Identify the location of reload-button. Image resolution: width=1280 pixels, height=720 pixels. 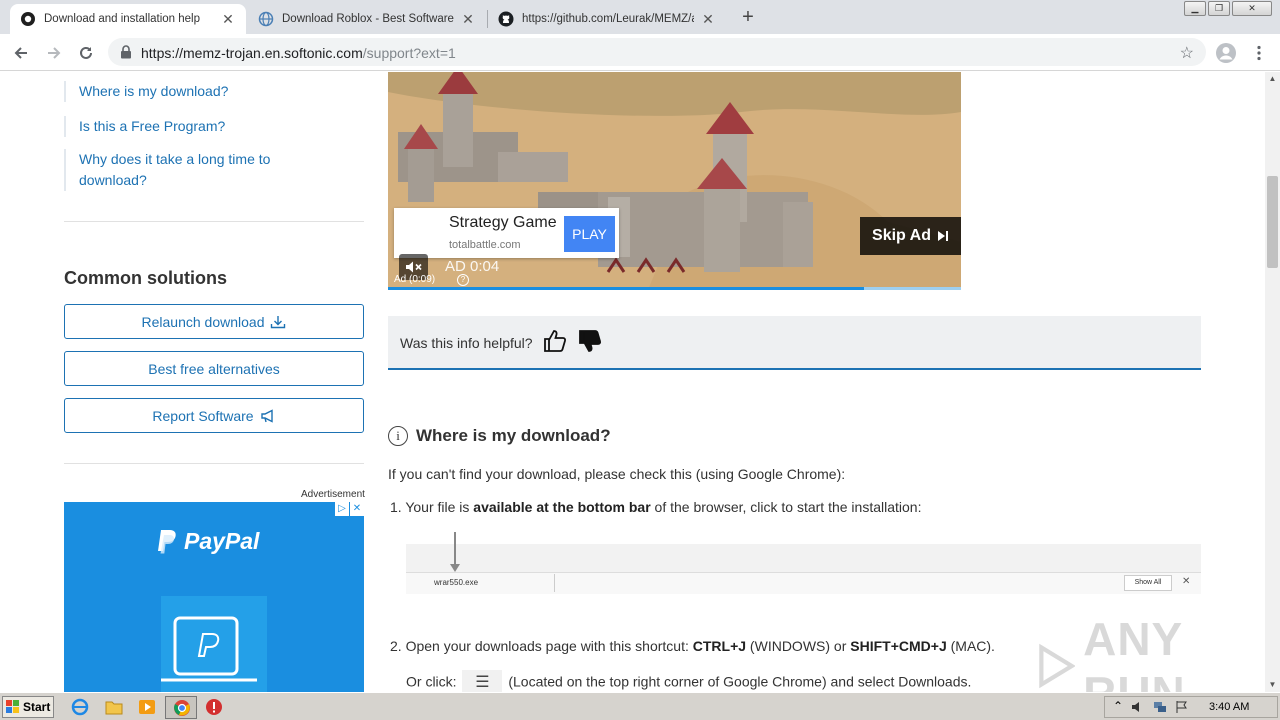
(86, 53).